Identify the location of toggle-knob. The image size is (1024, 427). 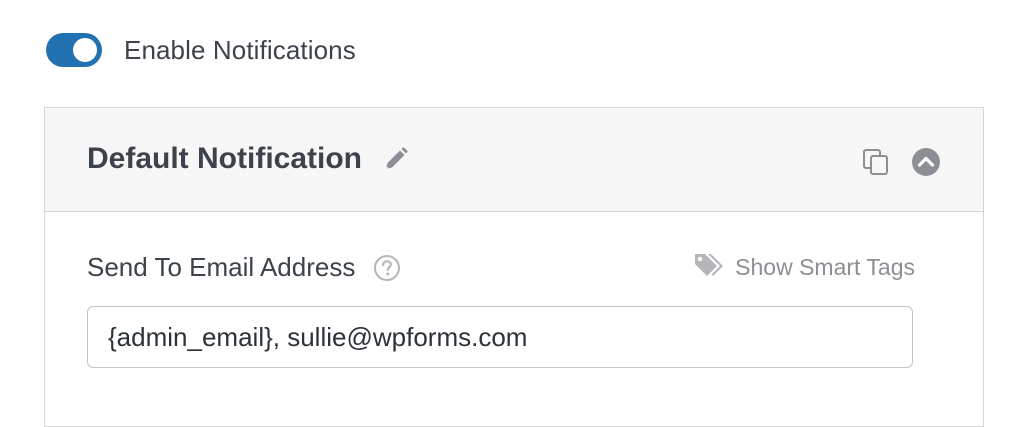
(85, 50).